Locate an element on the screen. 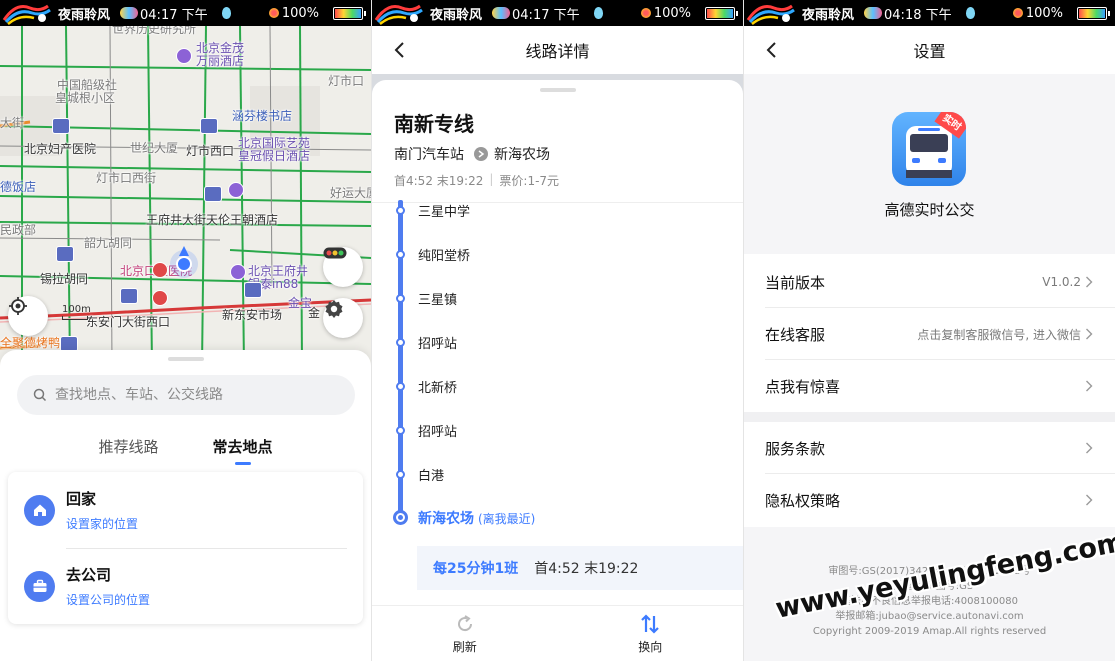  tab-frequent-places: 常去地点 is located at coordinates (243, 450).